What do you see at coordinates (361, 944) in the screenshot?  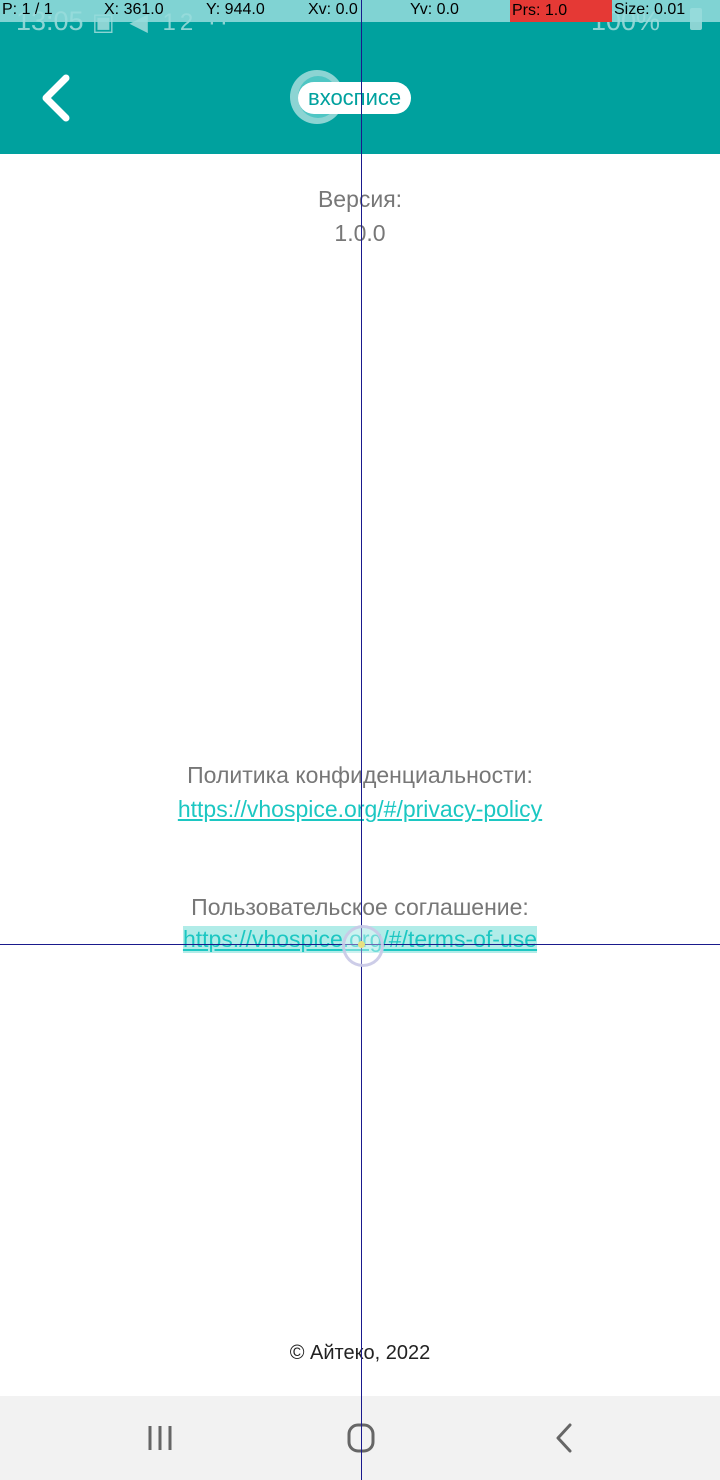 I see `touch-point` at bounding box center [361, 944].